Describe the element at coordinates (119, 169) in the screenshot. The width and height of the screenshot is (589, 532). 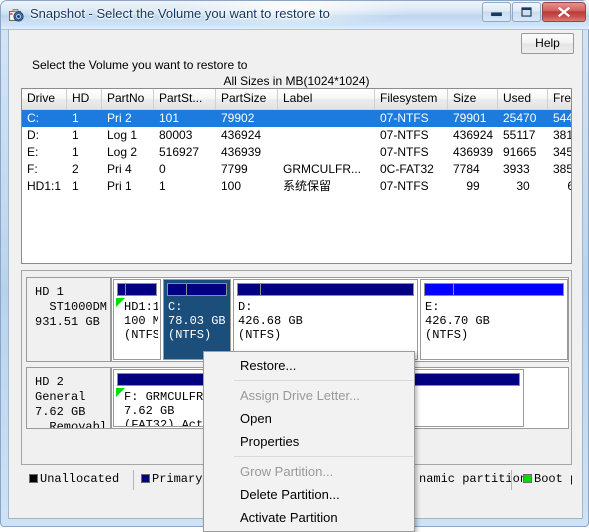
I see `table-cell: Pri 4` at that location.